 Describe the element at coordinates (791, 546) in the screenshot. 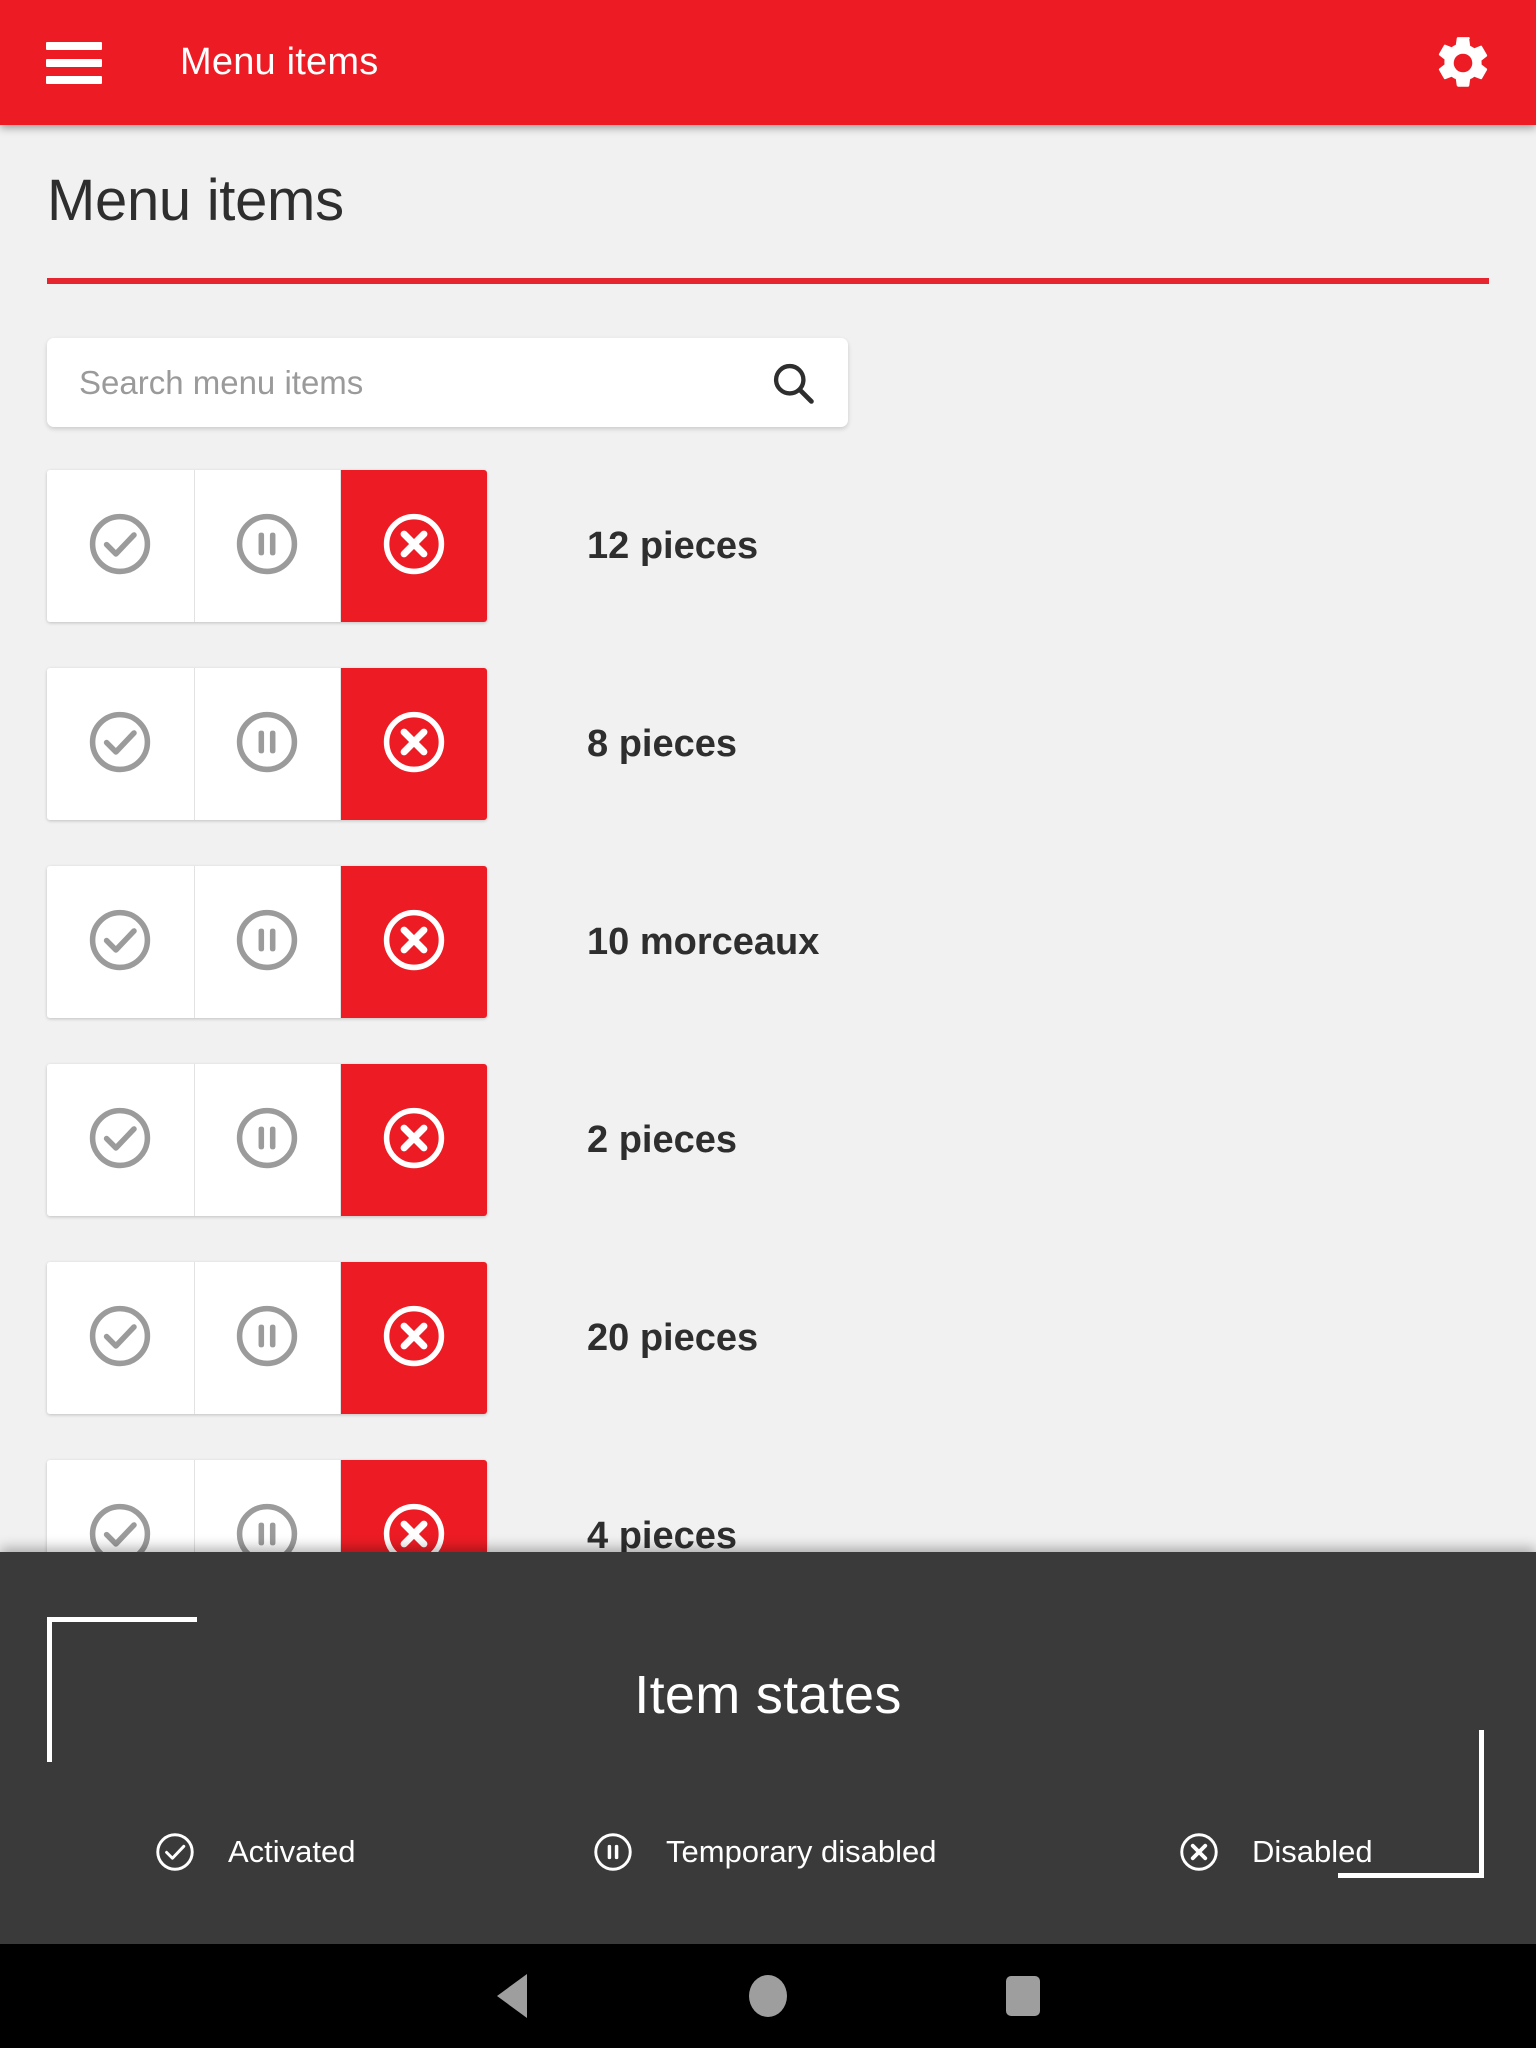

I see `menu-item-row: 12 pieces` at that location.